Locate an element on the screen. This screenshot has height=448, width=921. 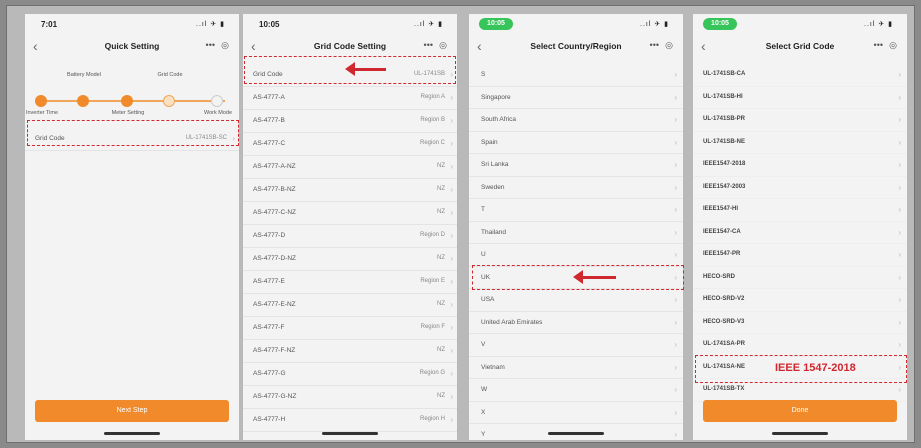
option-value: Region E is located at coordinates (432, 281).